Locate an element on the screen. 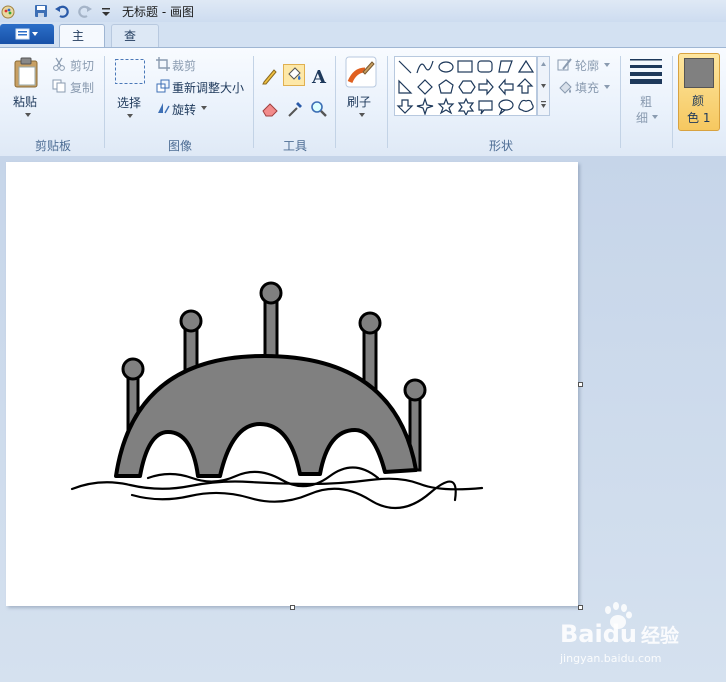 Image resolution: width=726 pixels, height=682 pixels. undo-icon is located at coordinates (62, 11).